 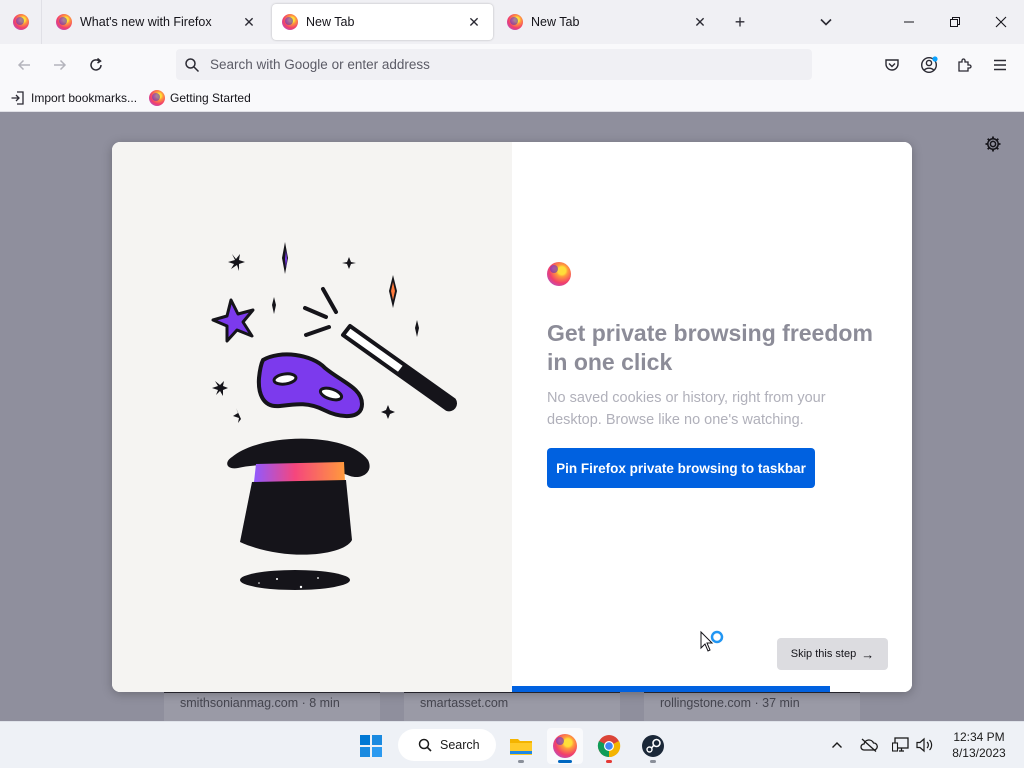 I want to click on skip-step-button: Skip this step →, so click(x=832, y=654).